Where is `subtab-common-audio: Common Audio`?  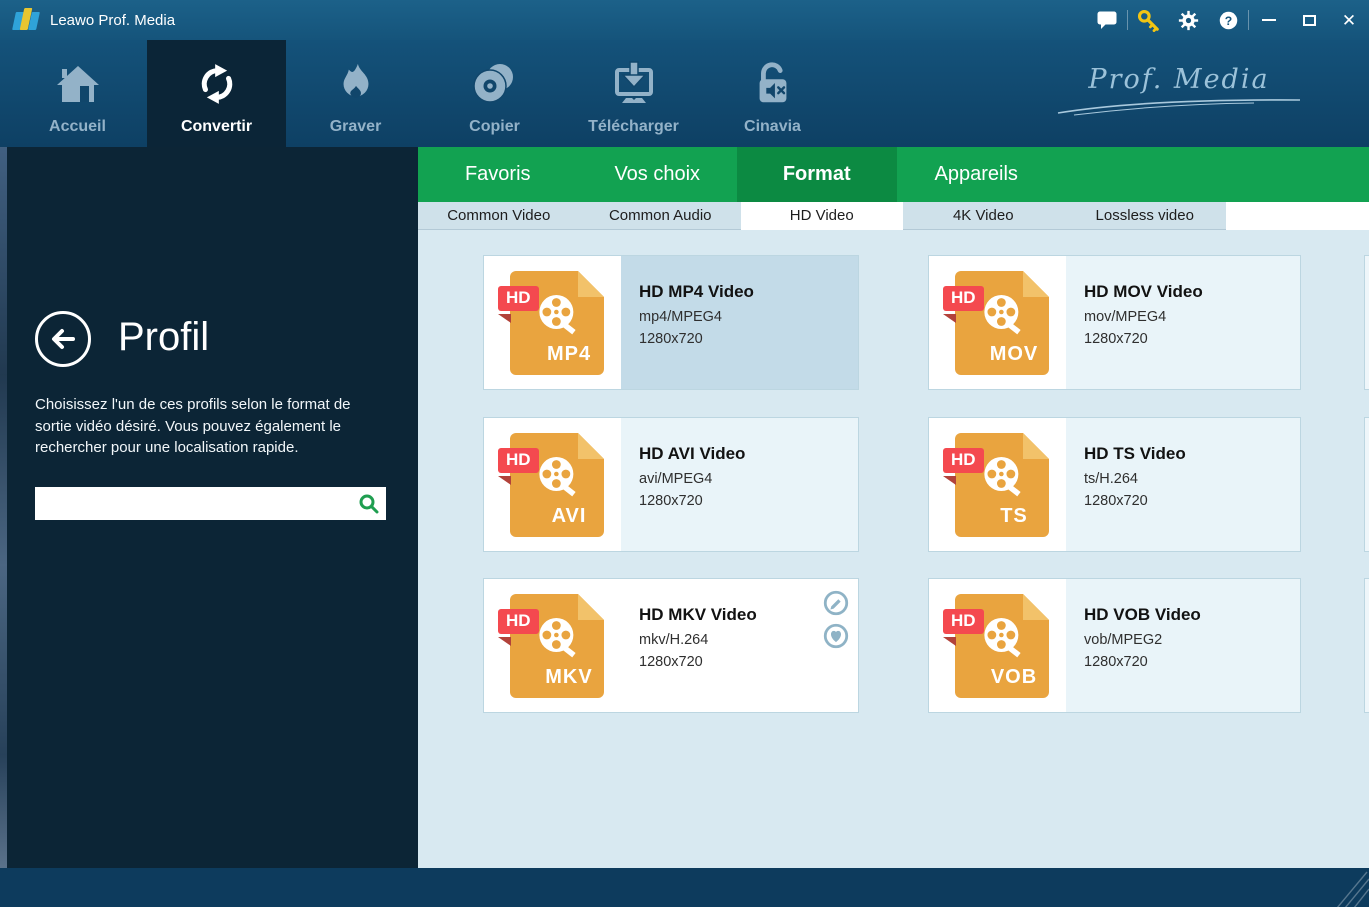 subtab-common-audio: Common Audio is located at coordinates (660, 216).